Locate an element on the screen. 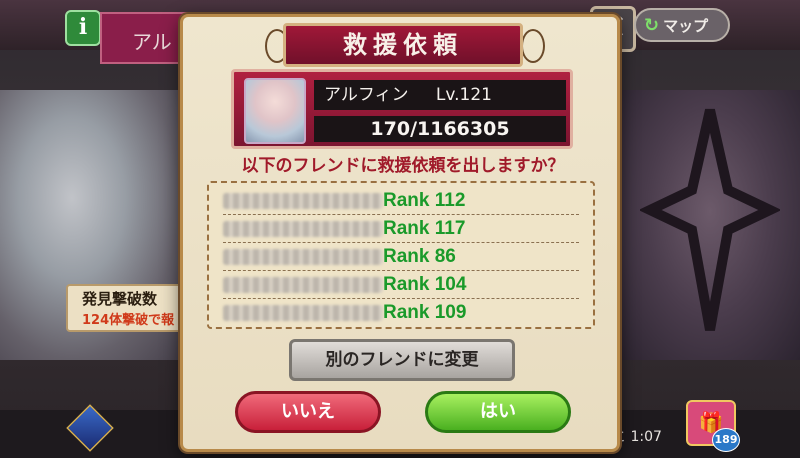 This screenshot has width=800, height=458. character-profile: アルフィン Lv.121 170/1166305 is located at coordinates (402, 109).